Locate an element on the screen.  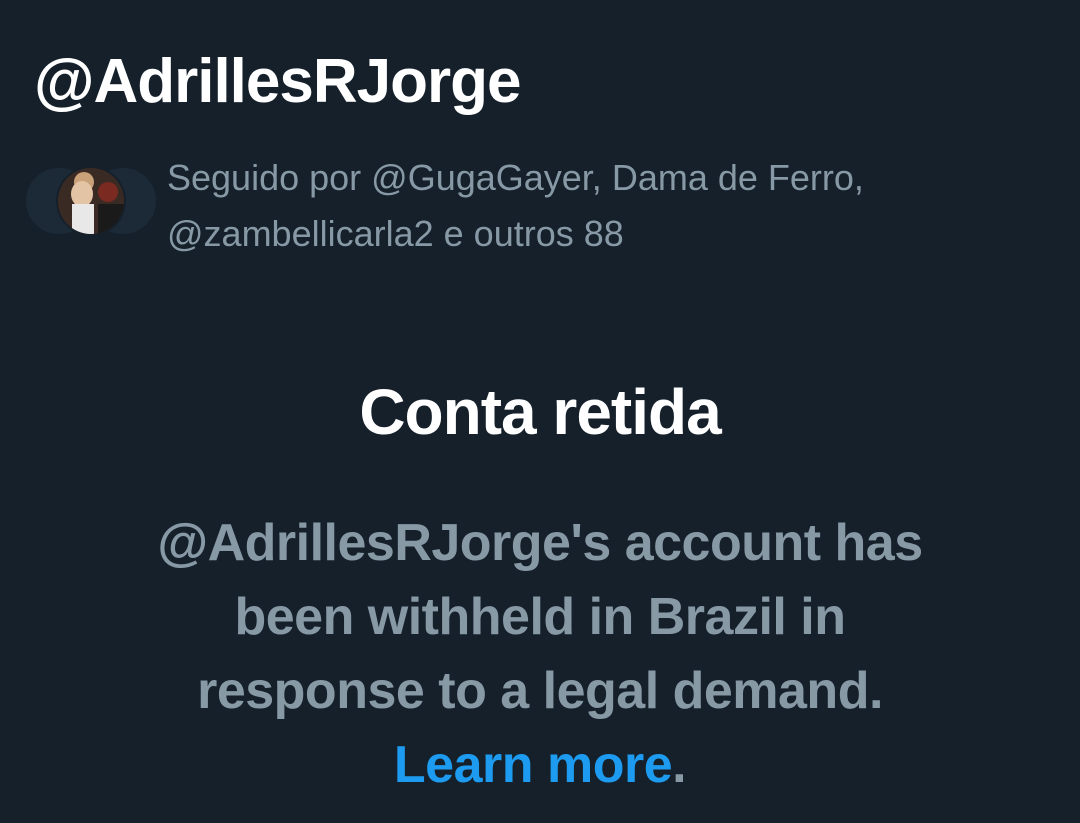
withheld-message-period: . is located at coordinates (679, 765).